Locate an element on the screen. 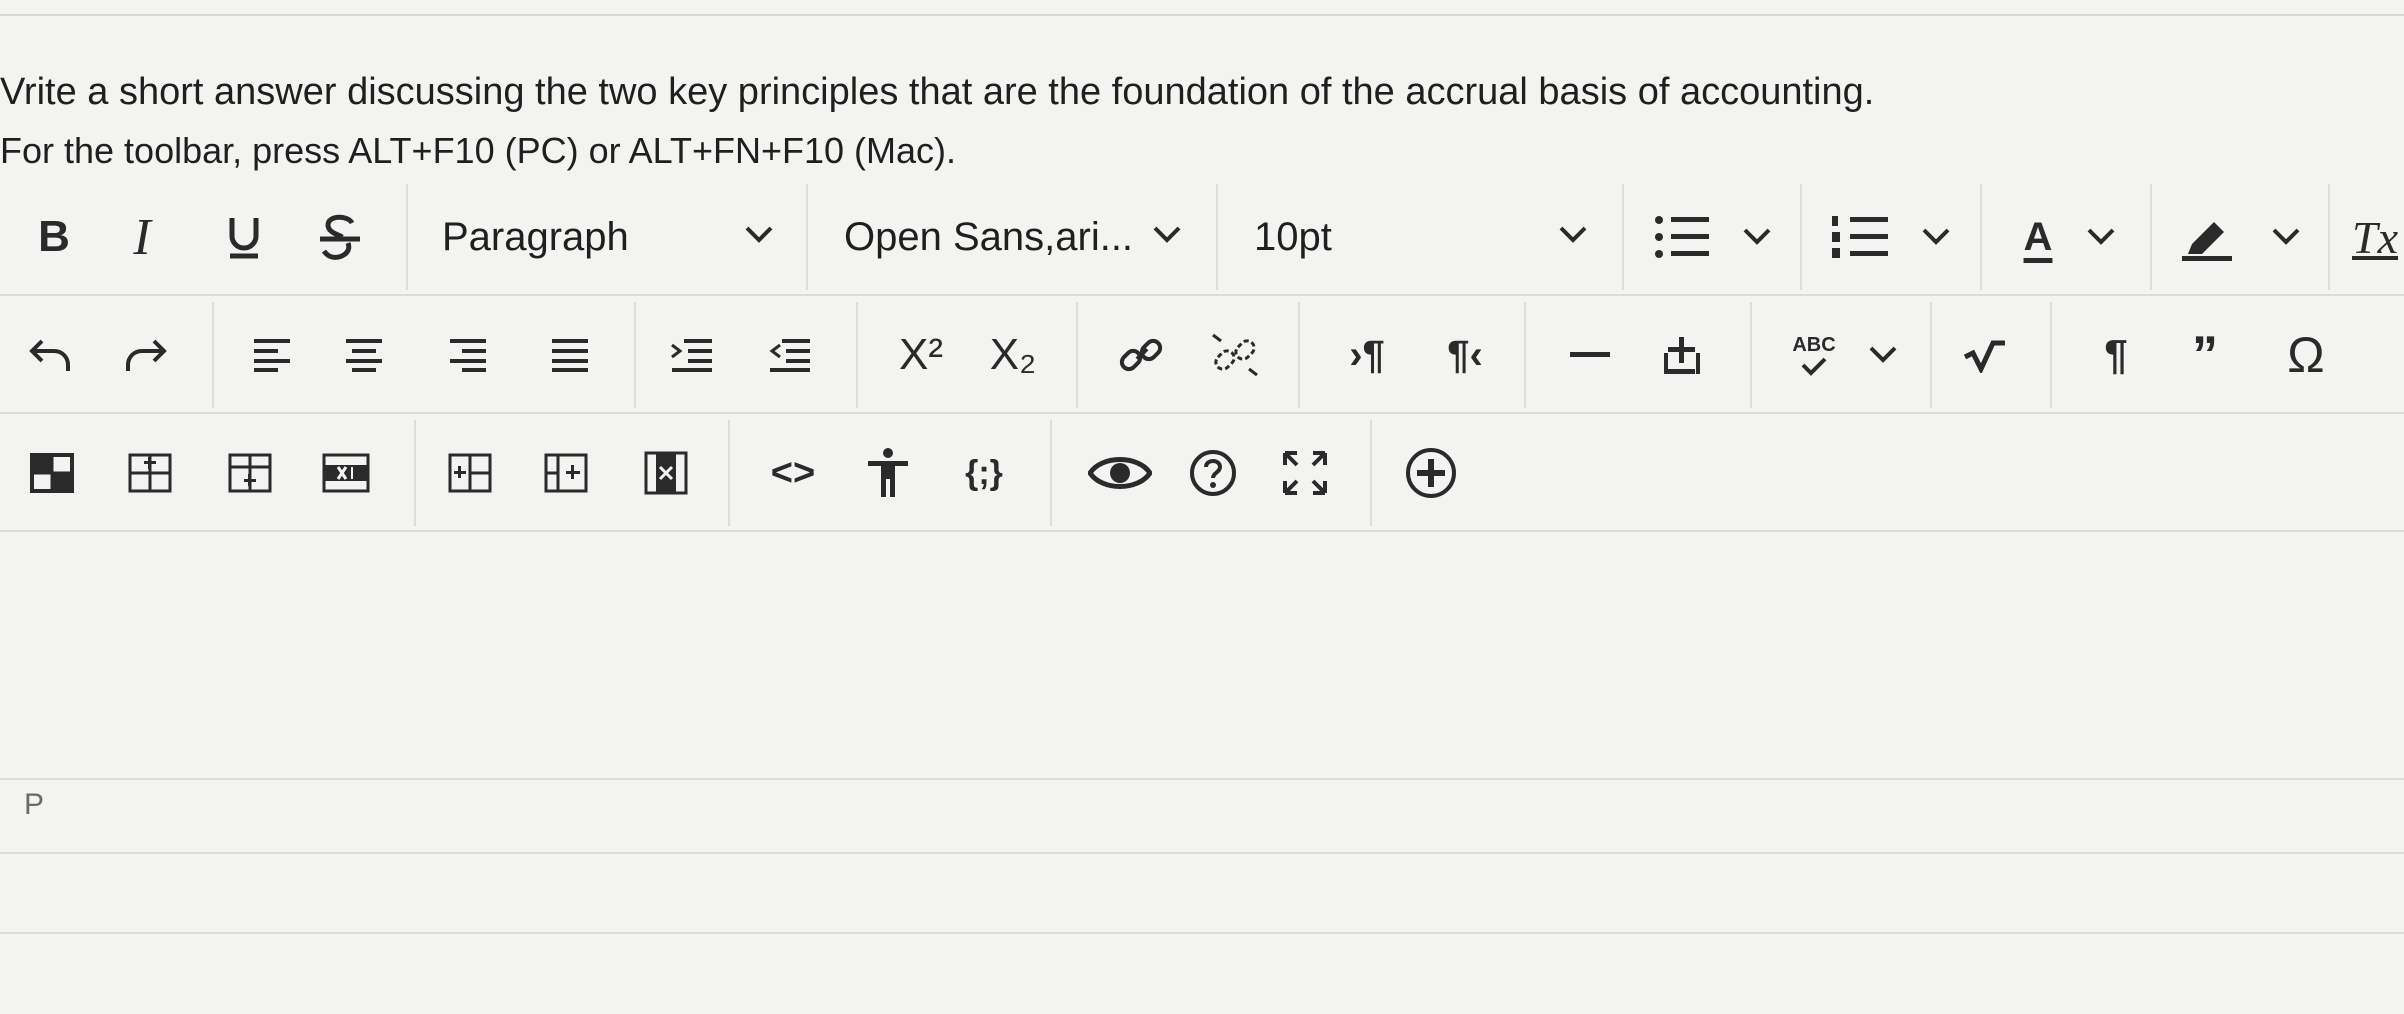 The height and width of the screenshot is (1014, 2404). paragraph-mark-icon: ¶ is located at coordinates (2116, 354).